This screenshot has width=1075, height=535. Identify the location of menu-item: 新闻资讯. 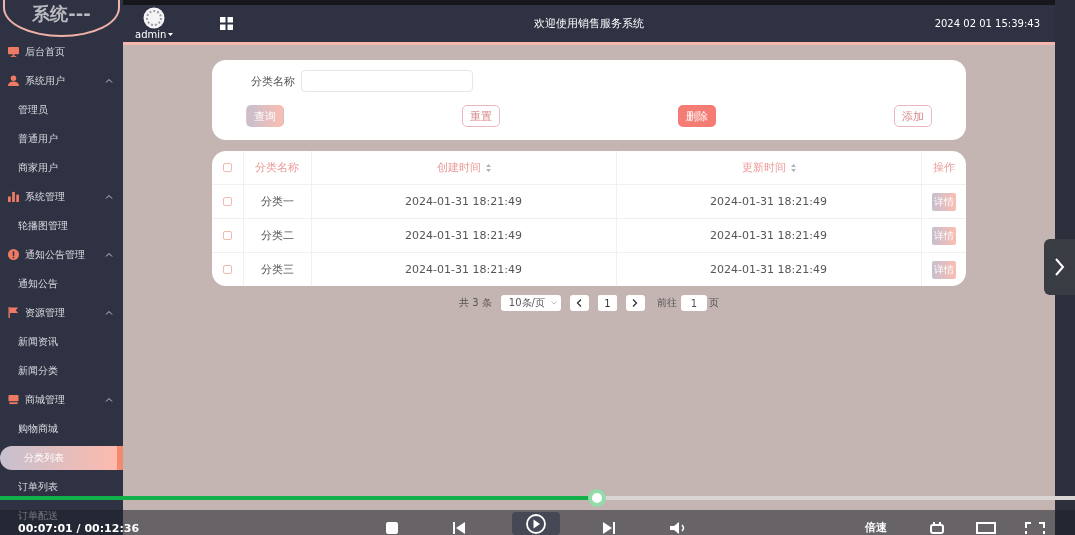
(38, 341).